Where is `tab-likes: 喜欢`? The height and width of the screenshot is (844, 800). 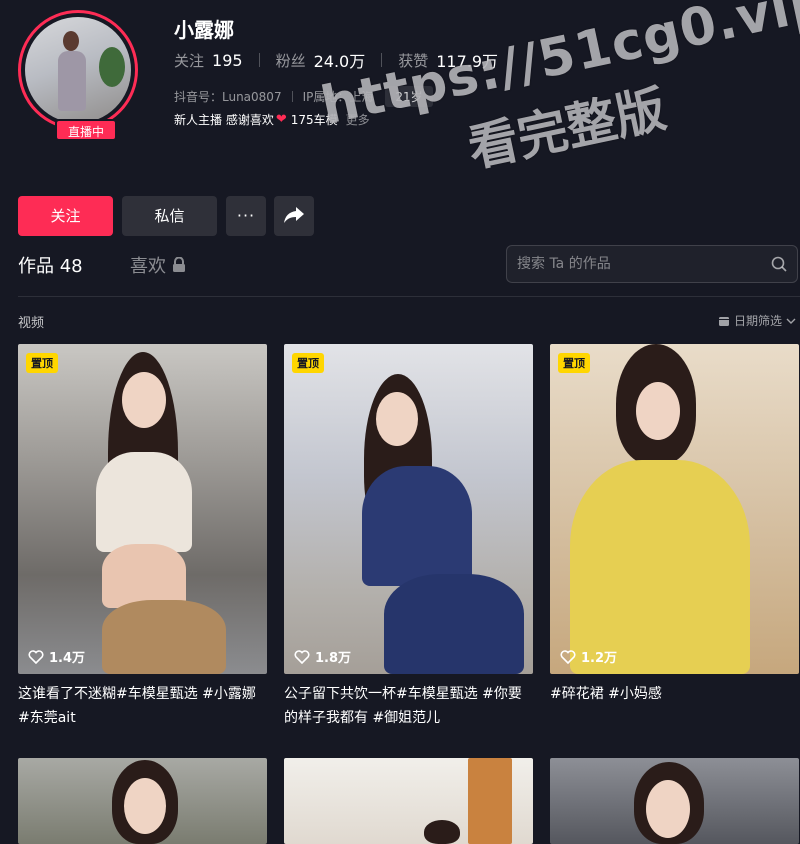 tab-likes: 喜欢 is located at coordinates (158, 265).